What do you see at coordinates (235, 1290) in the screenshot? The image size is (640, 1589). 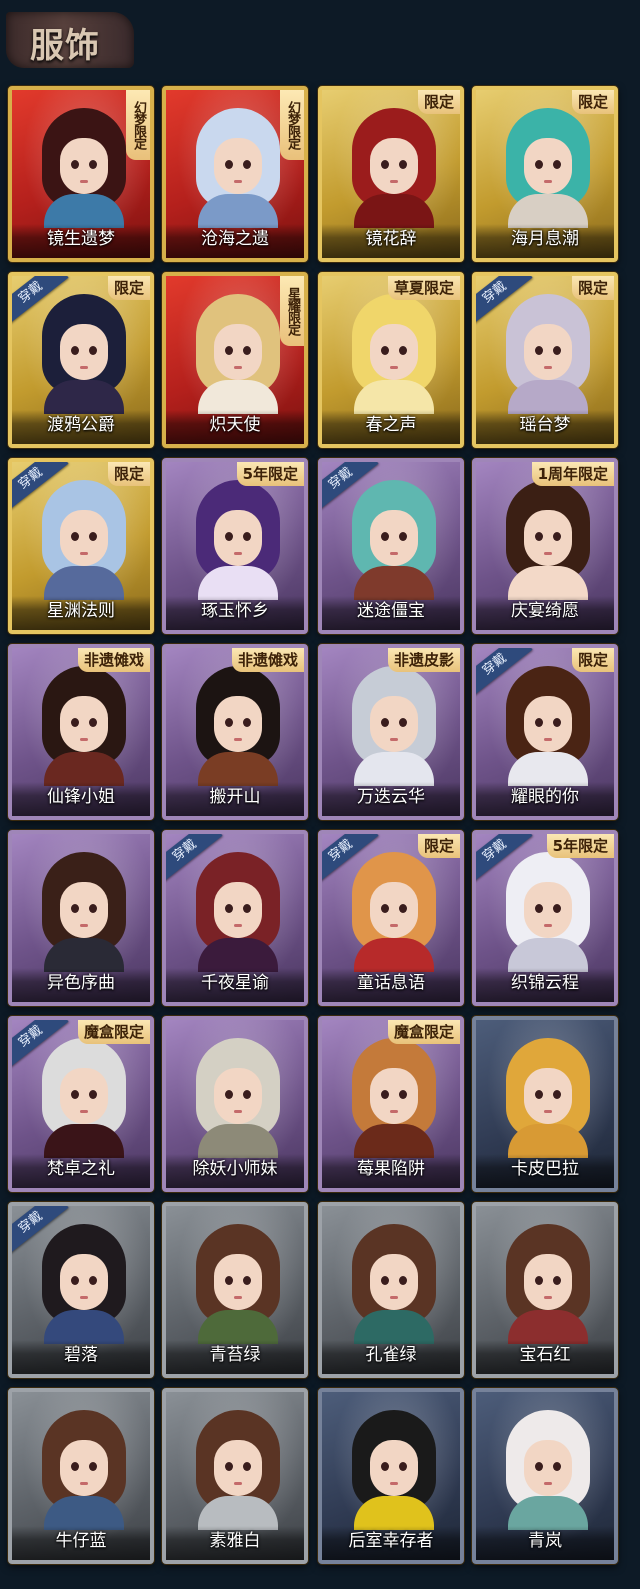 I see `costume-card: 青苔绿` at bounding box center [235, 1290].